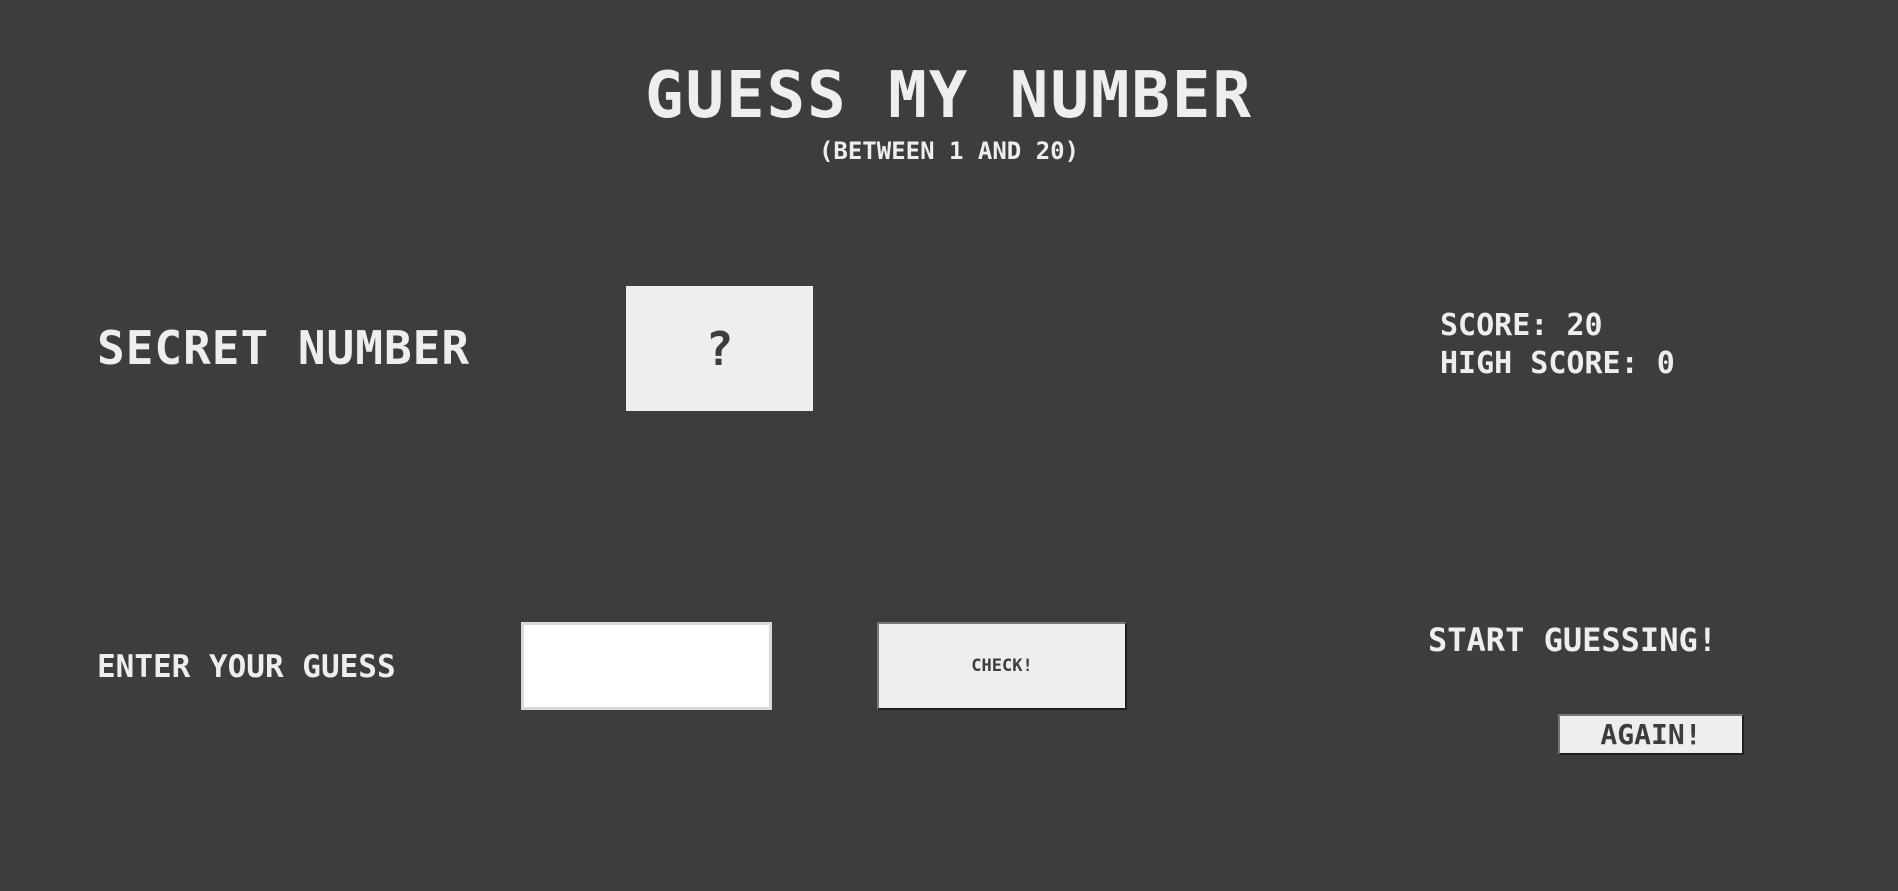 This screenshot has width=1898, height=891. I want to click on score-display: SCORE: 20, so click(1521, 326).